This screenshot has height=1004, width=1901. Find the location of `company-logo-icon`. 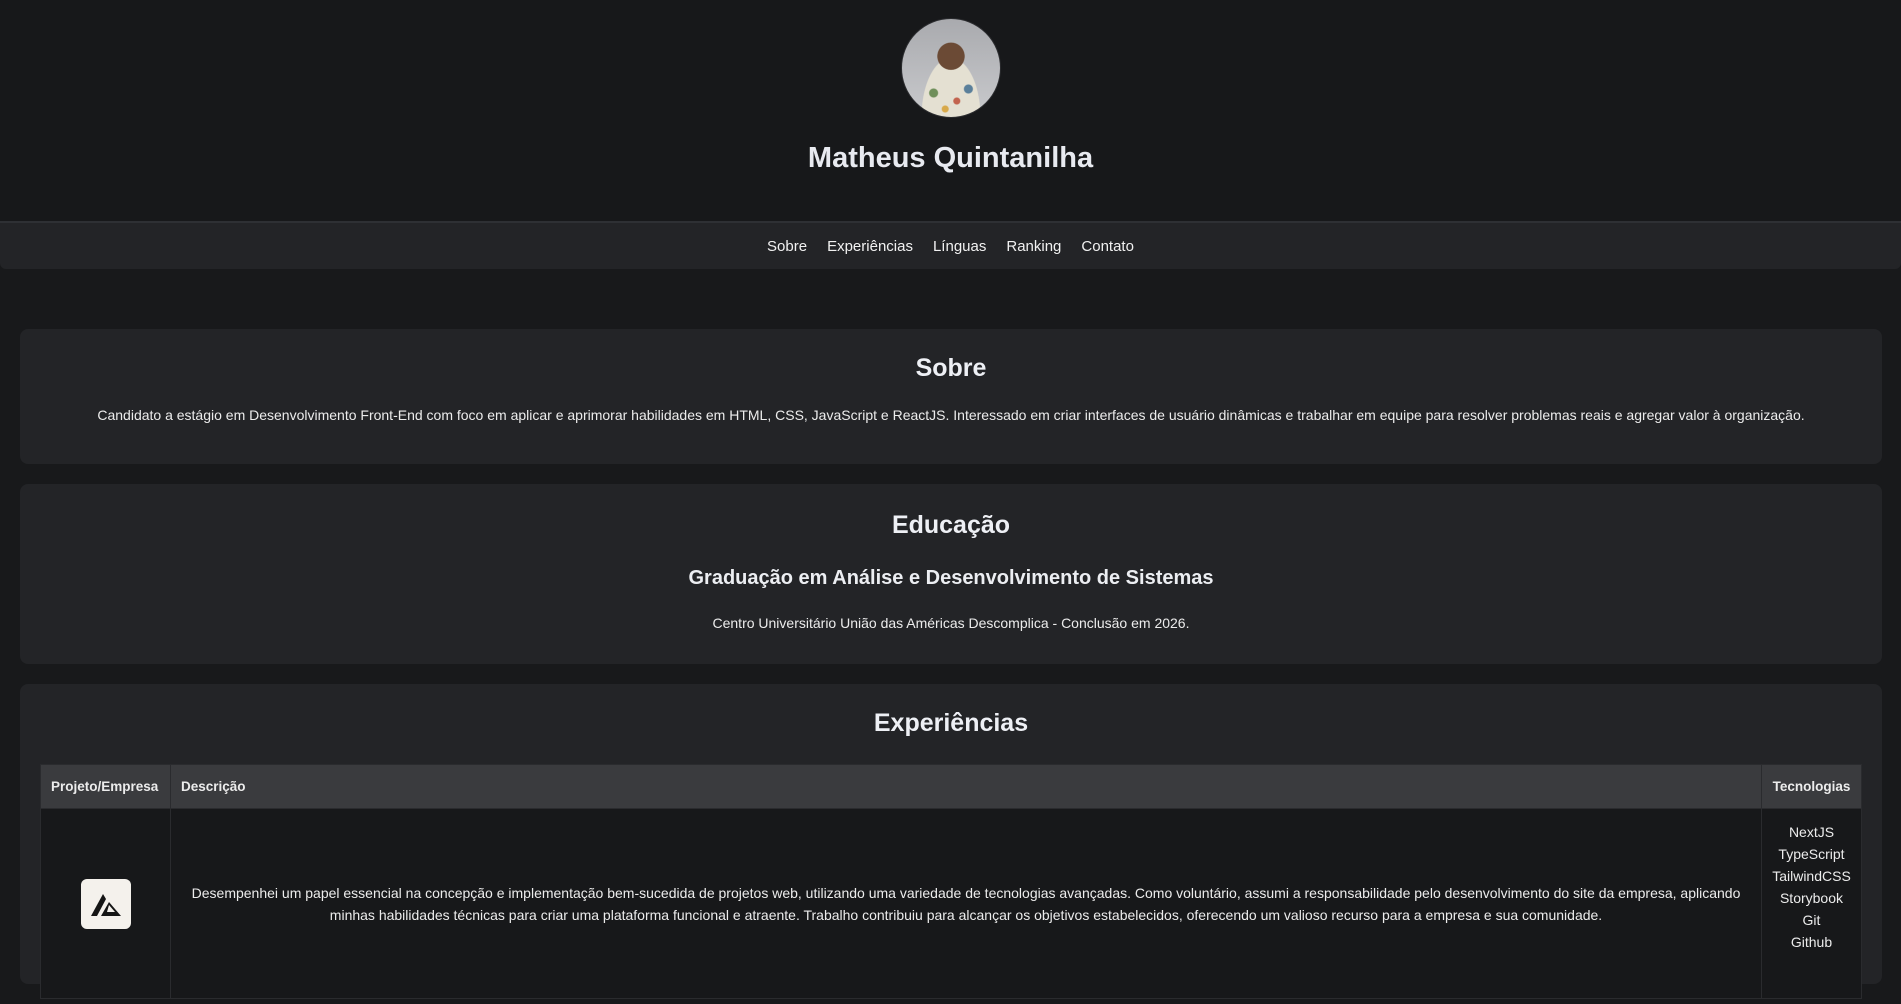

company-logo-icon is located at coordinates (105, 903).